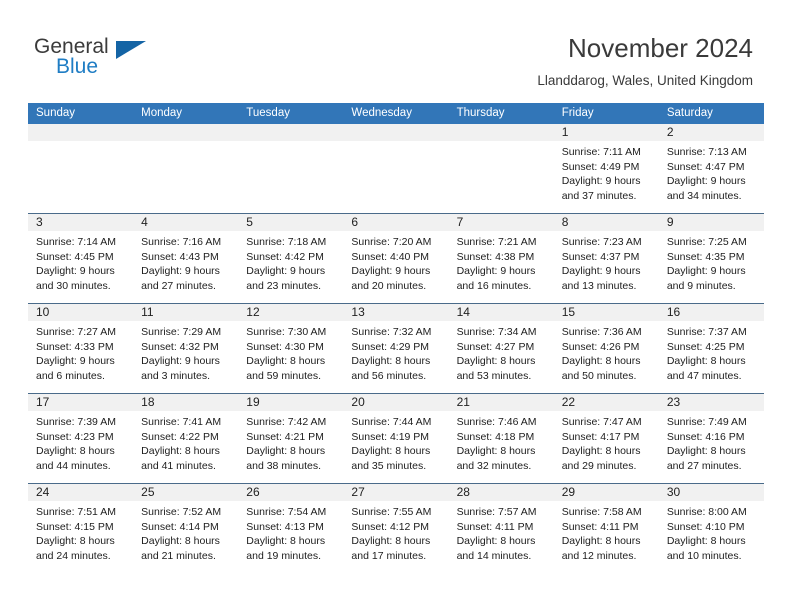 The image size is (792, 612). I want to click on sunset-text: Sunset: 4:10 PM, so click(705, 526).